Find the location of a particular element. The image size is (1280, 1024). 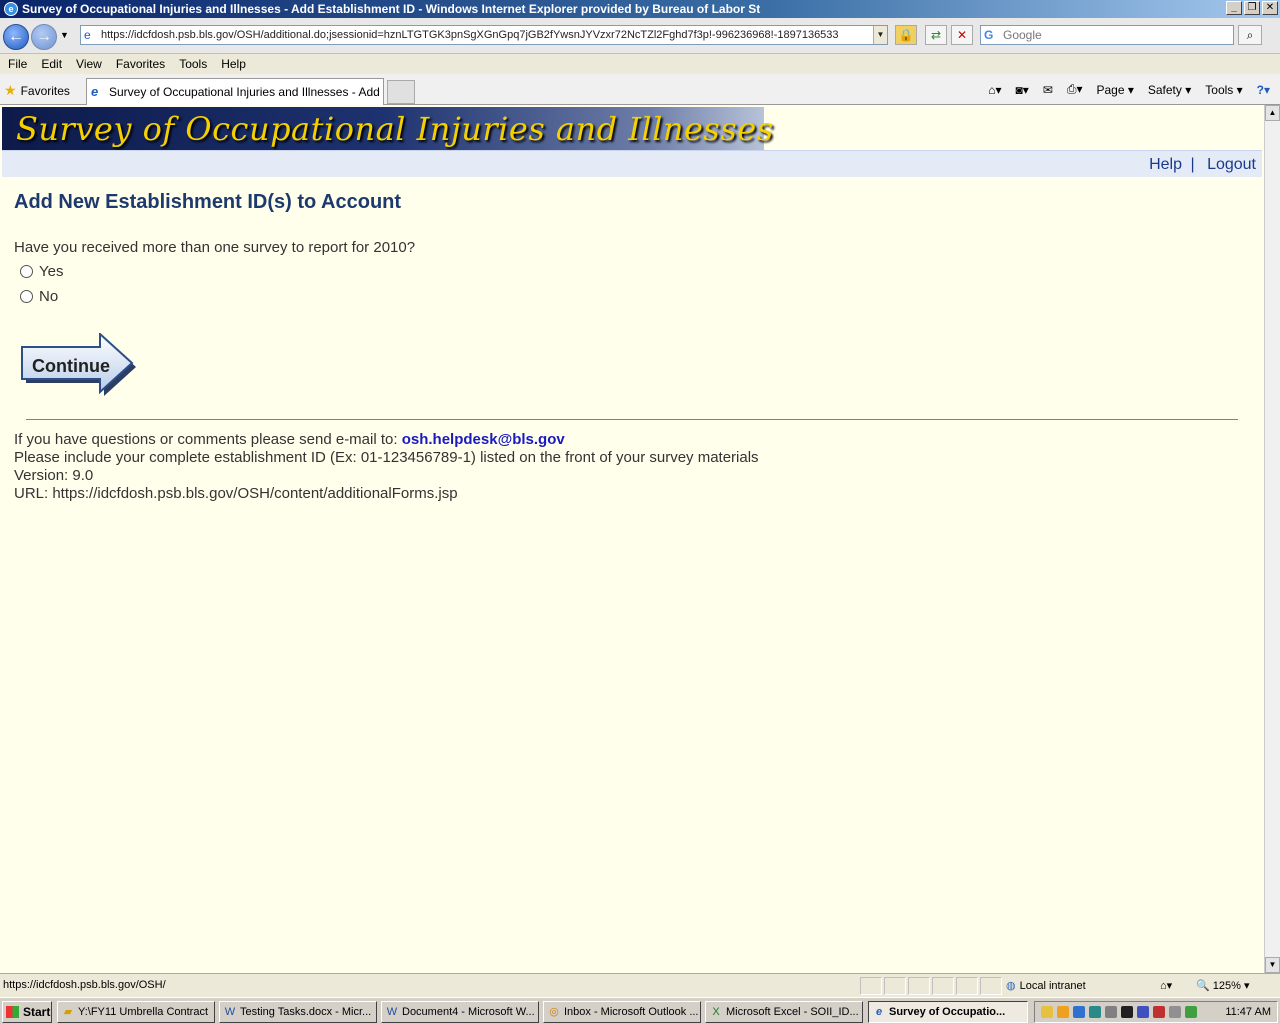

lock-icon: 🔒 is located at coordinates (906, 35).